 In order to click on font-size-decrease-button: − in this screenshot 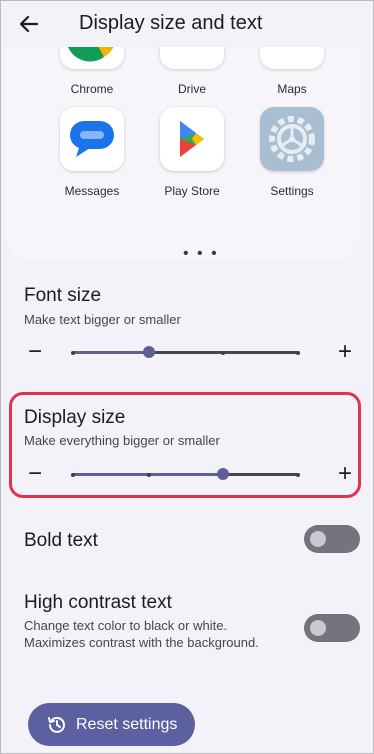, I will do `click(35, 352)`.